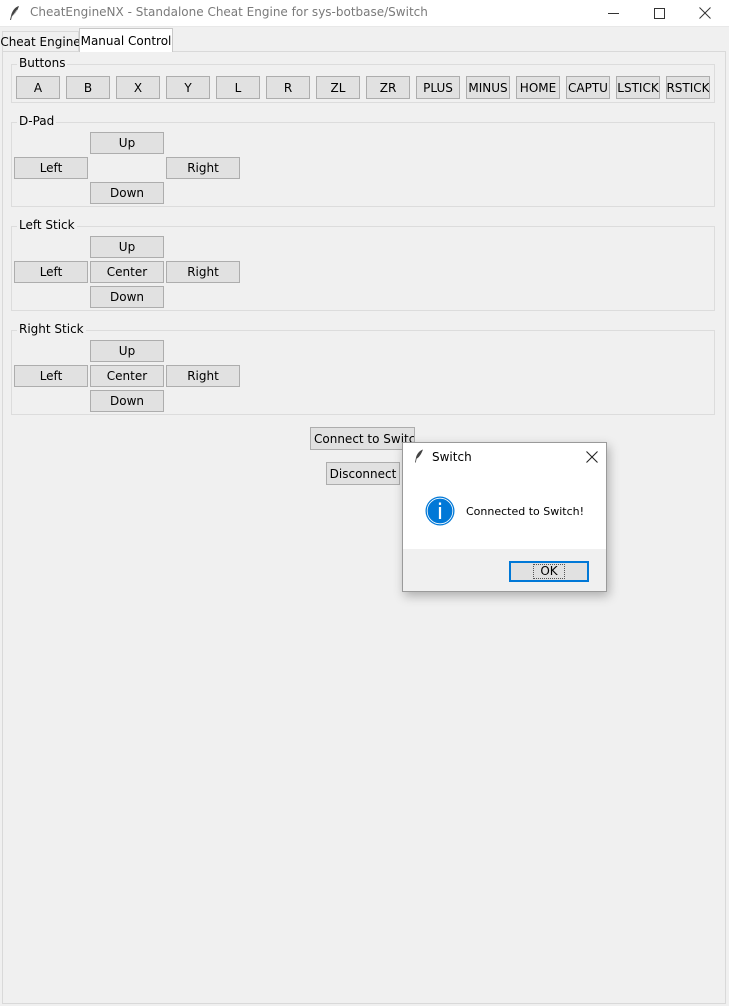  What do you see at coordinates (42, 63) in the screenshot?
I see `buttons-group-label: Buttons` at bounding box center [42, 63].